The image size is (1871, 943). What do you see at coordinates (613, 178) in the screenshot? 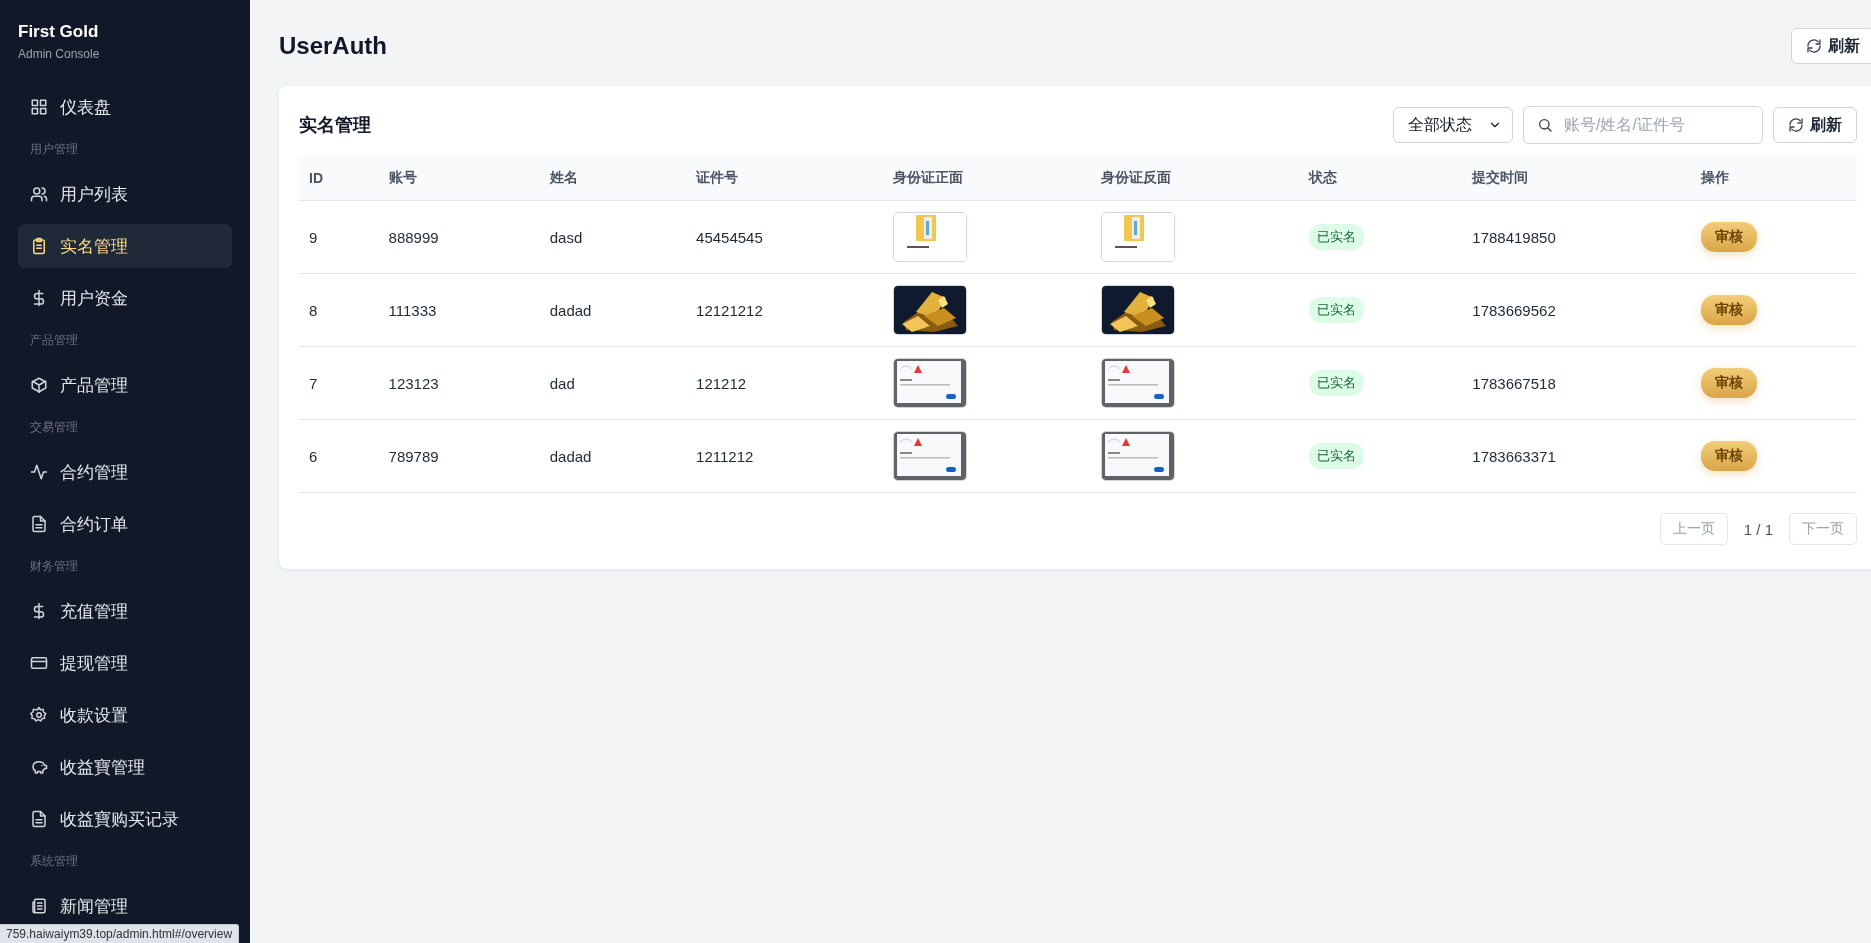
I see `column-header: 姓名` at bounding box center [613, 178].